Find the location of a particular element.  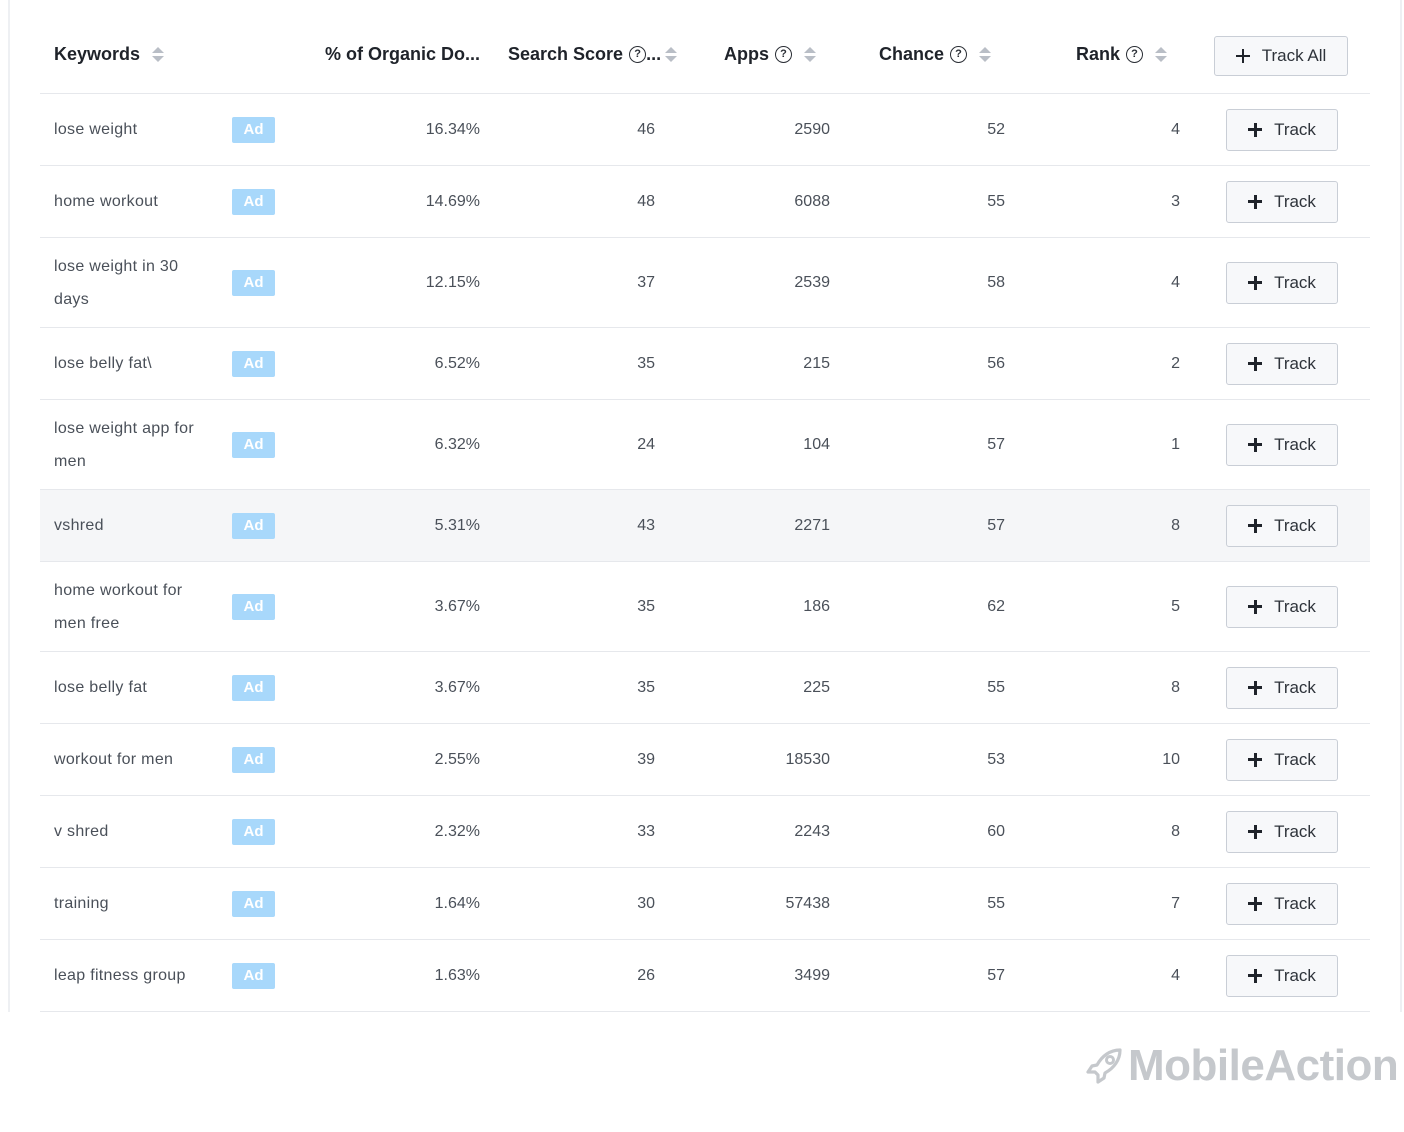

organic-cell: 5.31% is located at coordinates (457, 525).